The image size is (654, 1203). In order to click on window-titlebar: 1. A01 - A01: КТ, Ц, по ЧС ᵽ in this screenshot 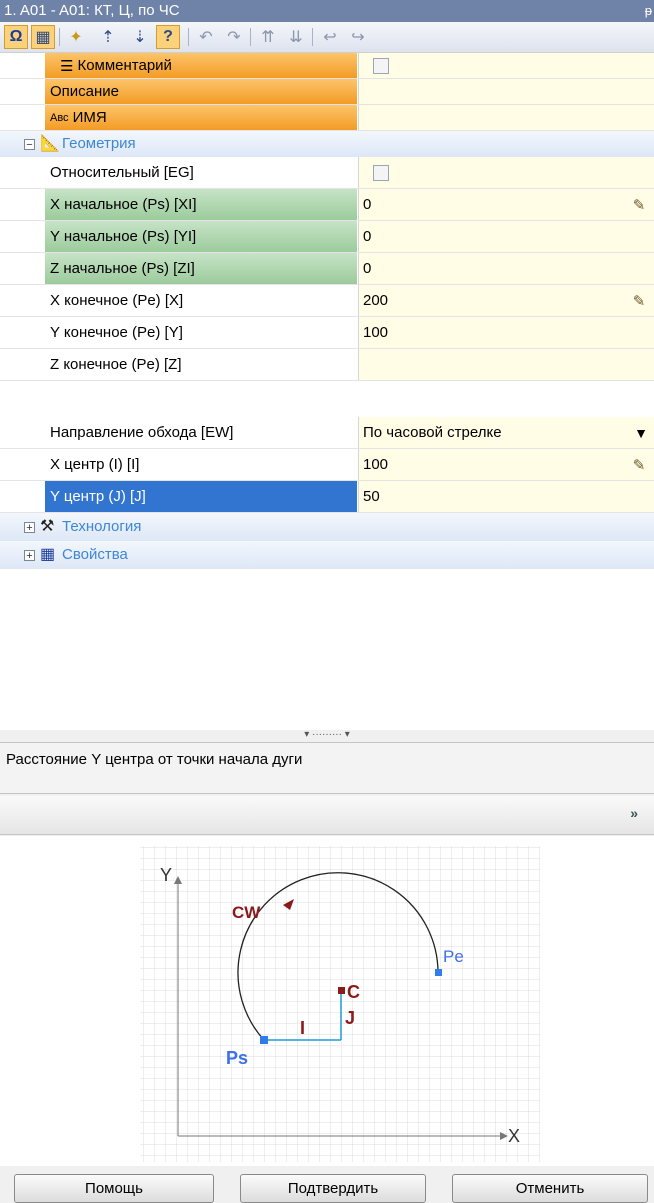, I will do `click(327, 11)`.